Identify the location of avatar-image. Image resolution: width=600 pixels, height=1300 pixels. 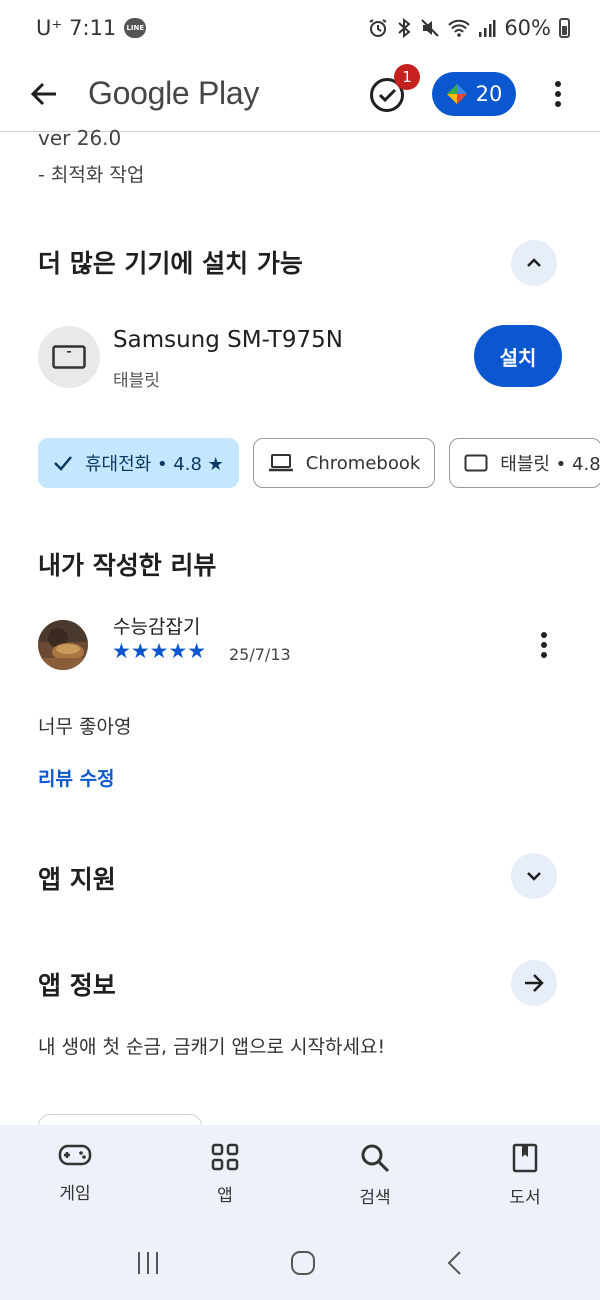
(63, 645).